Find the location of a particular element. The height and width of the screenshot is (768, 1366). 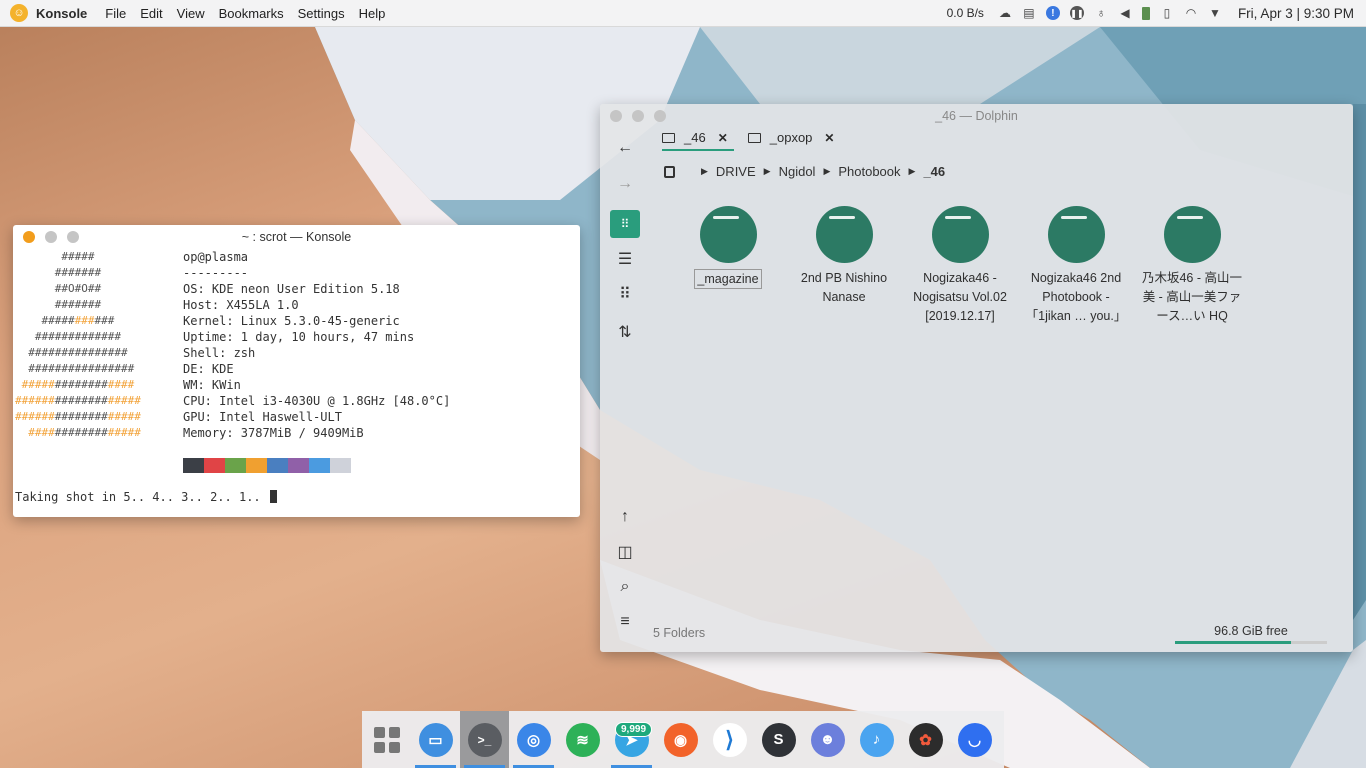

breadcrumb-drive: DRIVE is located at coordinates (736, 171).